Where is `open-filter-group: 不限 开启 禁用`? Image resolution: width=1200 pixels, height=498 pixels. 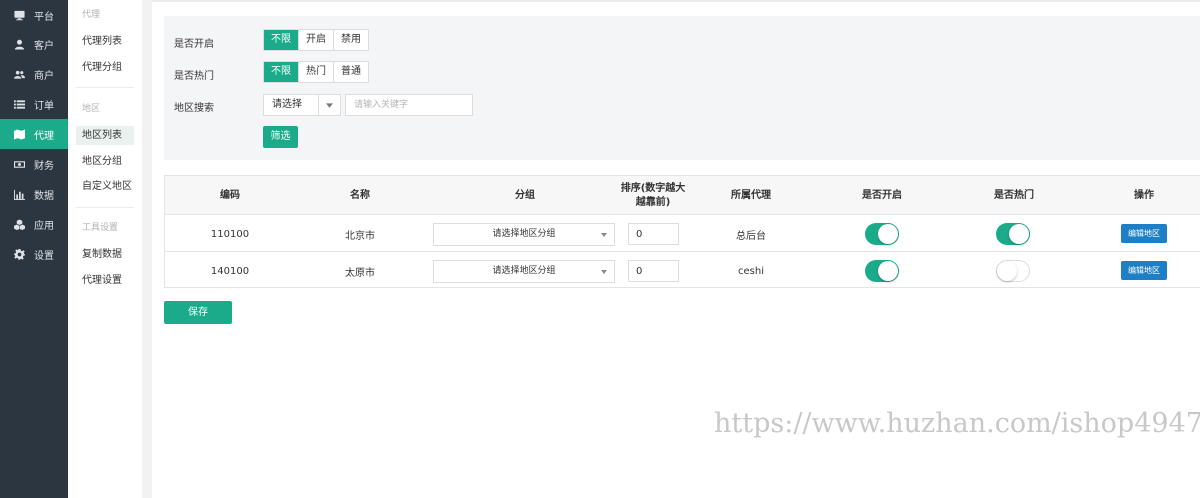 open-filter-group: 不限 开启 禁用 is located at coordinates (316, 40).